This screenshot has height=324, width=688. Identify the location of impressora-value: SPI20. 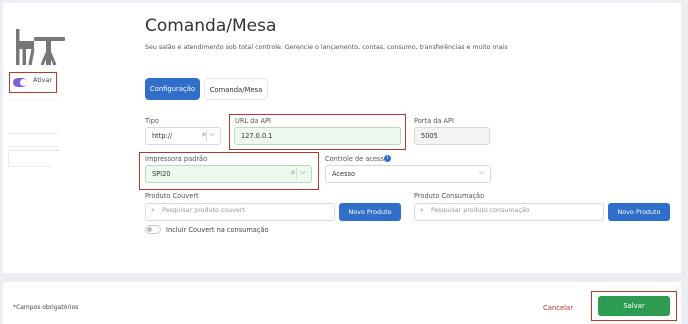
(161, 174).